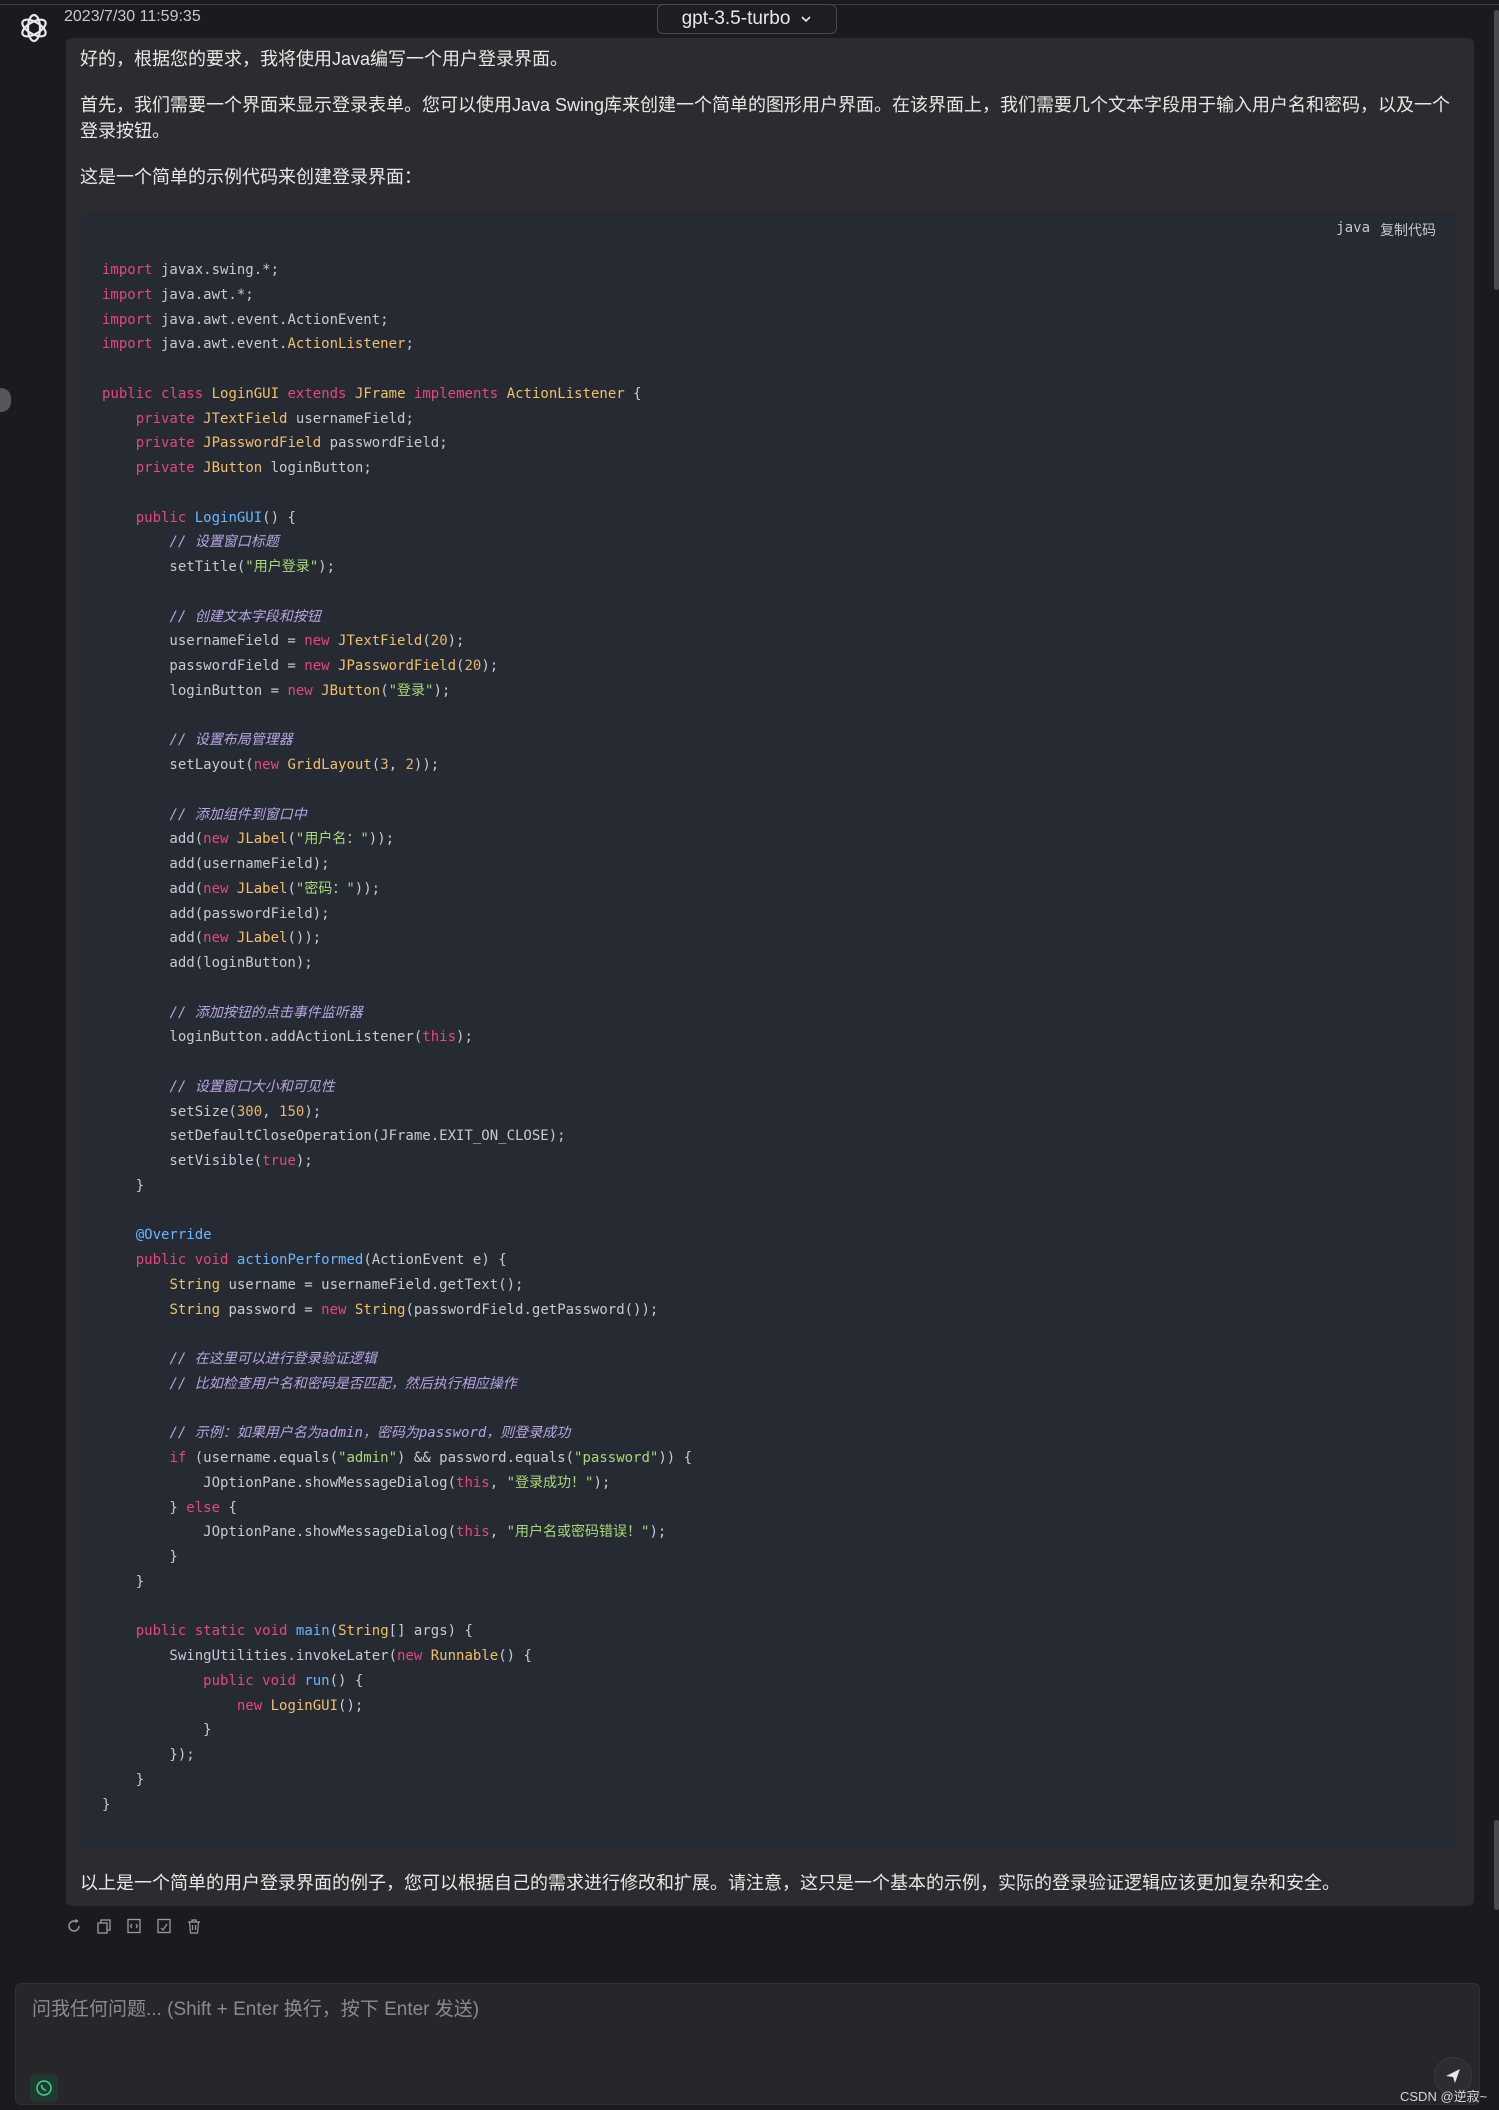  What do you see at coordinates (74, 1926) in the screenshot?
I see `regenerate-icon` at bounding box center [74, 1926].